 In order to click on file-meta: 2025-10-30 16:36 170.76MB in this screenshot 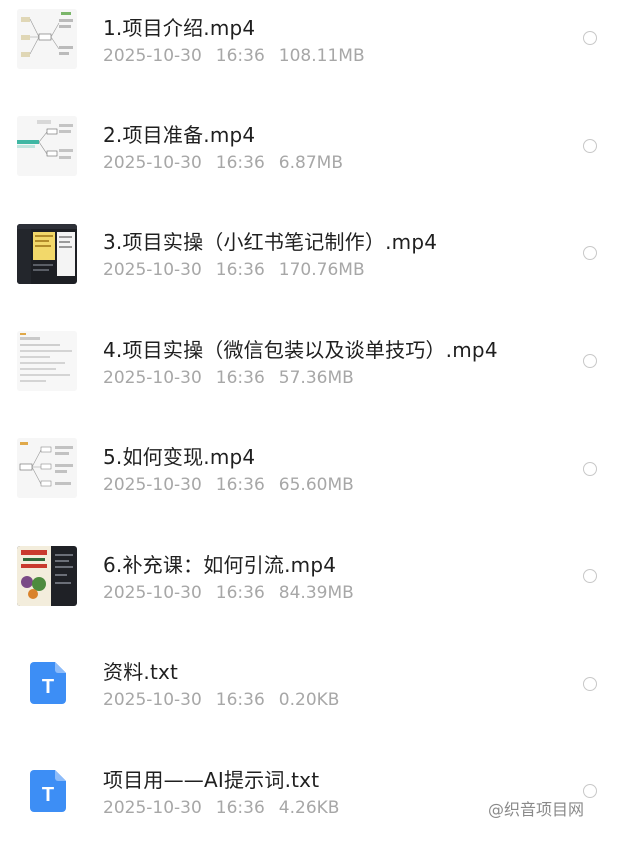, I will do `click(241, 270)`.